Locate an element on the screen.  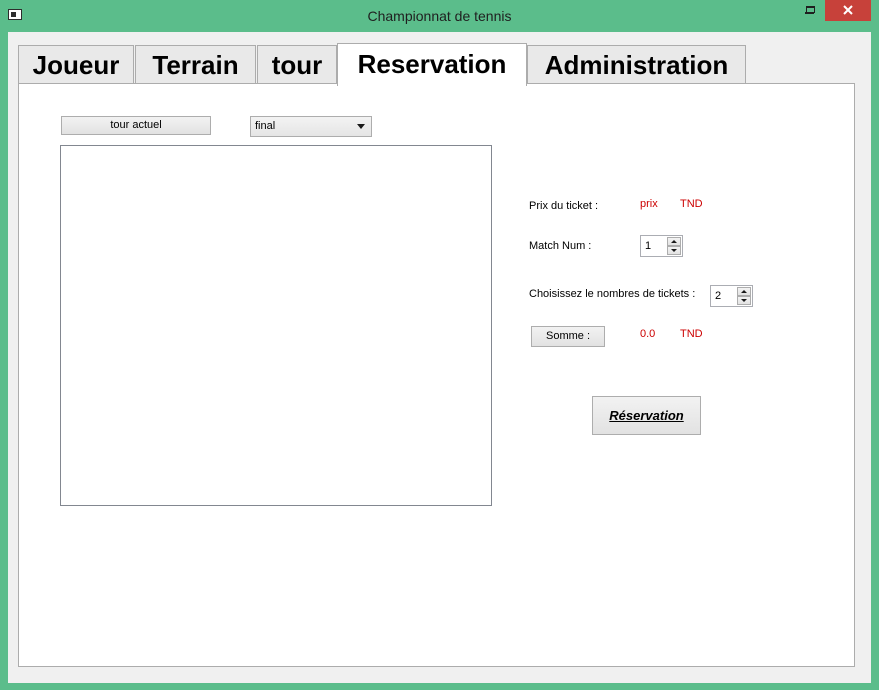
tickets-value: 2 is located at coordinates (718, 296).